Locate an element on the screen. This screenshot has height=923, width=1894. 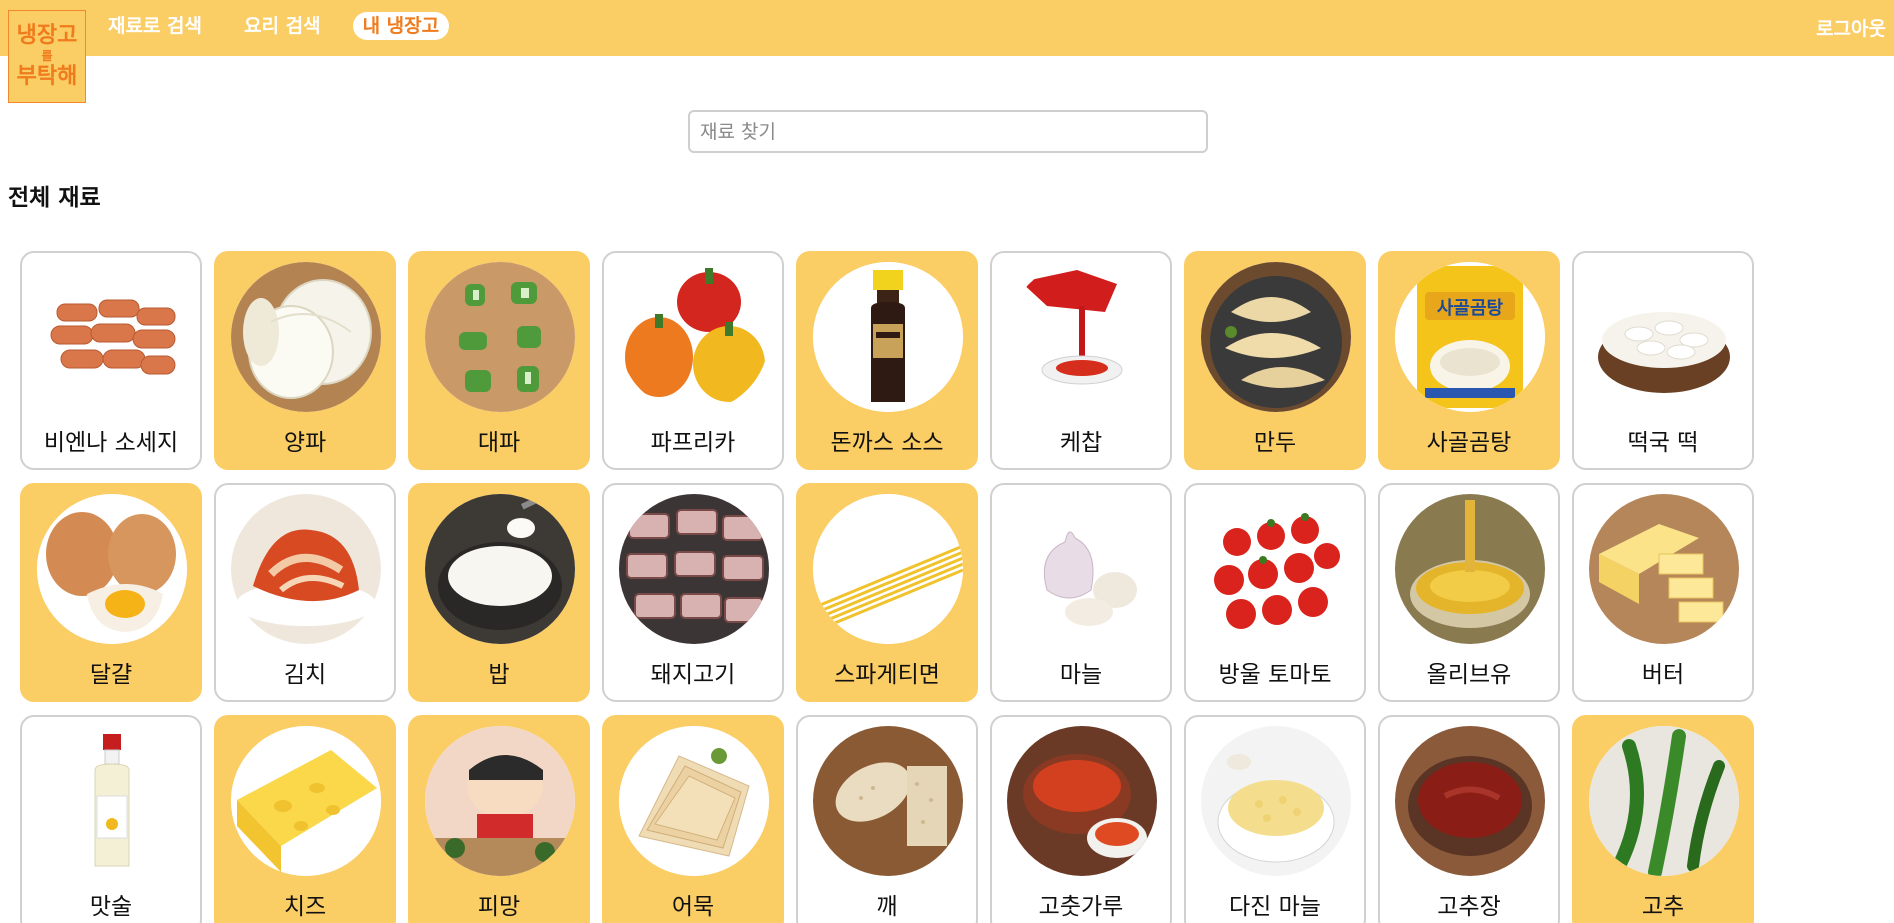
ingredient-card: 만두 is located at coordinates (1275, 360).